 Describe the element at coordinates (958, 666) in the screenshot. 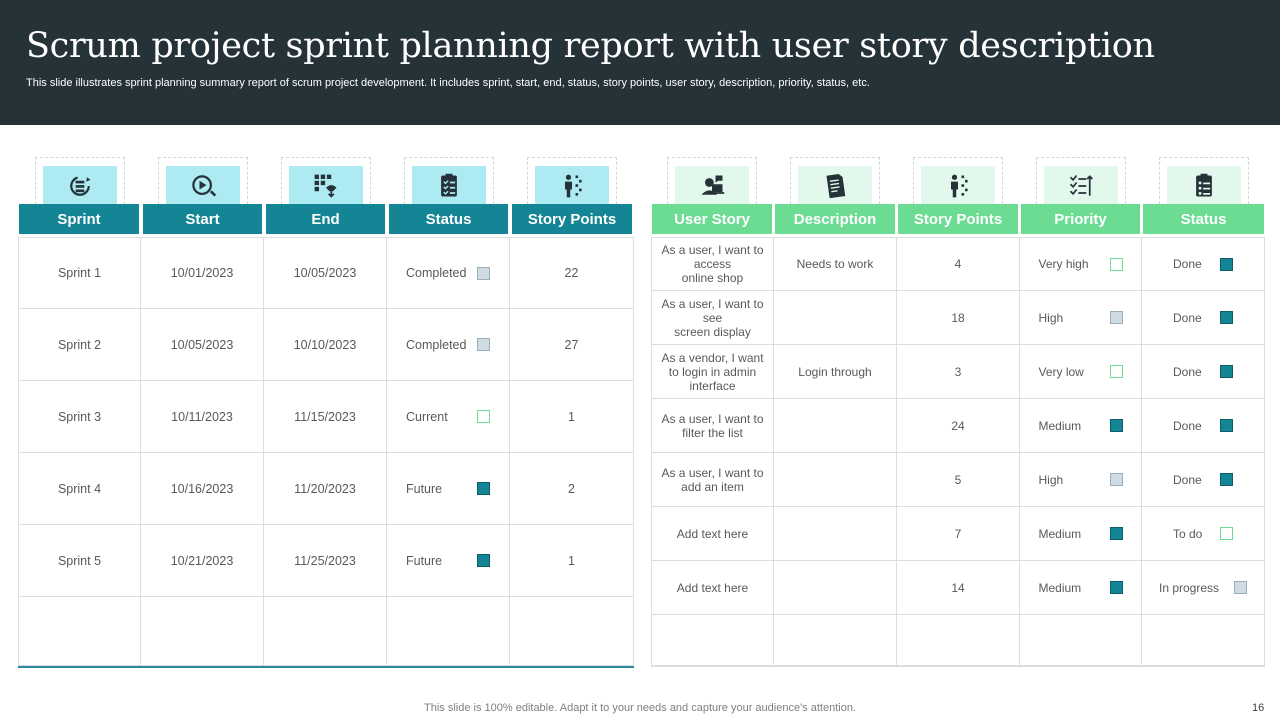

I see `user-story-table-bottom-border` at that location.